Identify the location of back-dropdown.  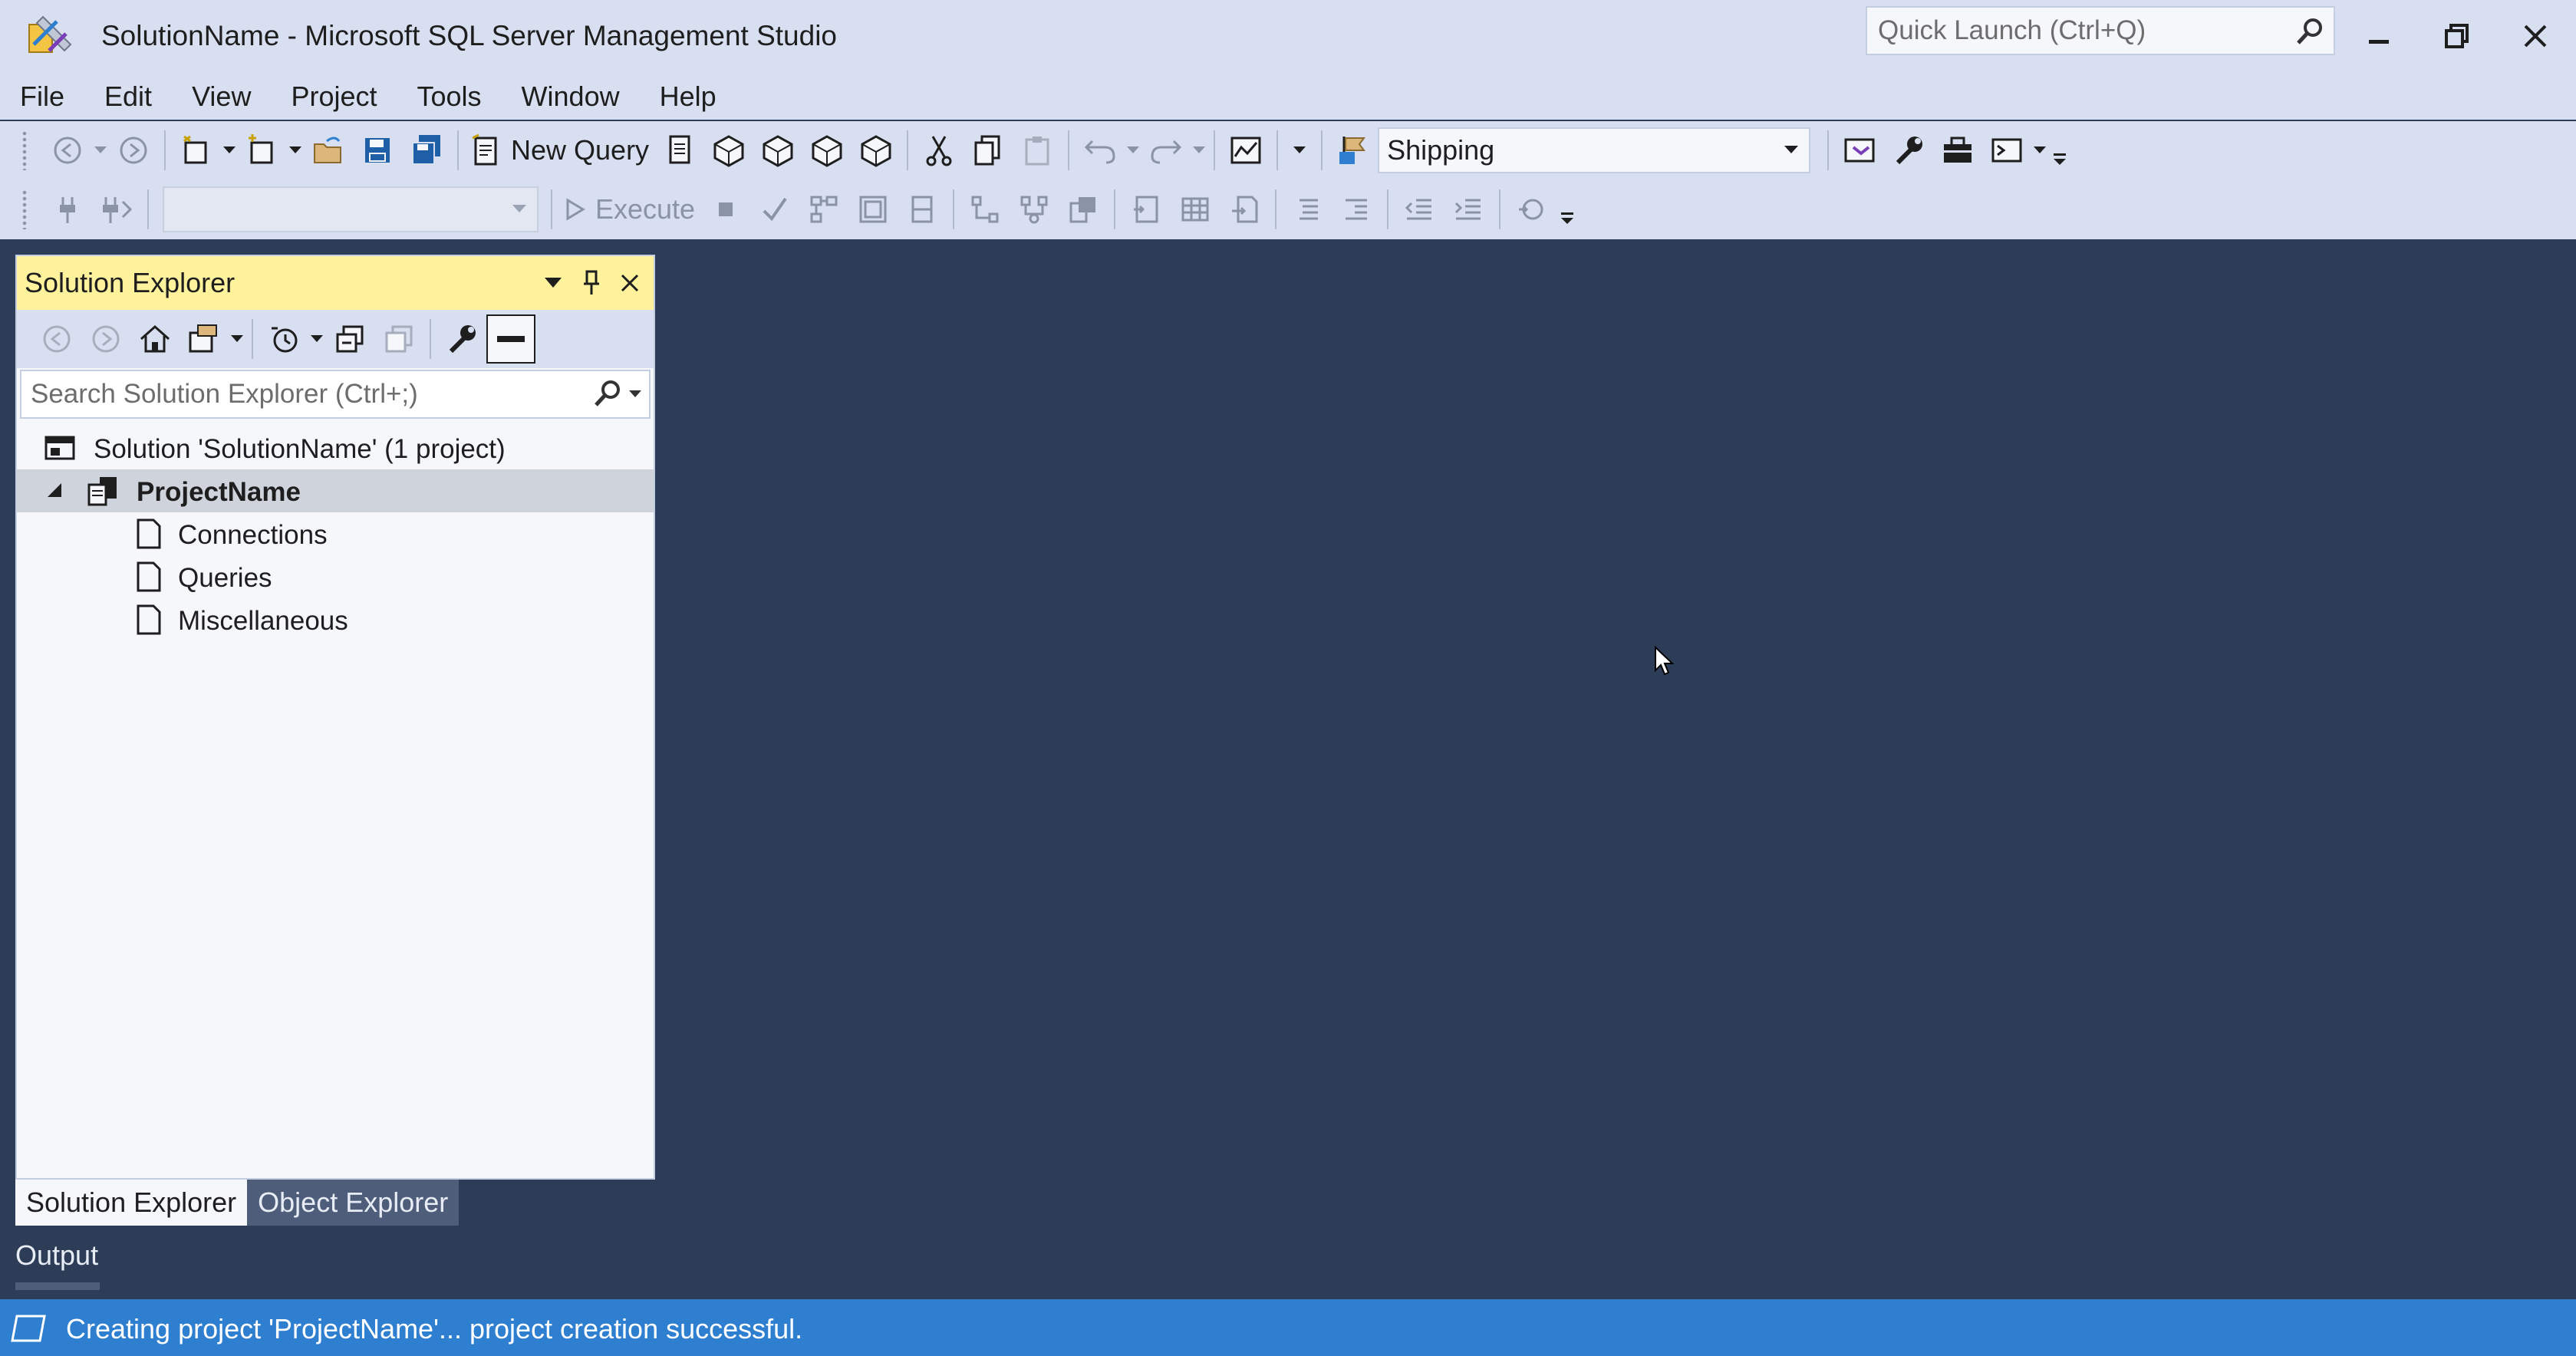
(100, 150).